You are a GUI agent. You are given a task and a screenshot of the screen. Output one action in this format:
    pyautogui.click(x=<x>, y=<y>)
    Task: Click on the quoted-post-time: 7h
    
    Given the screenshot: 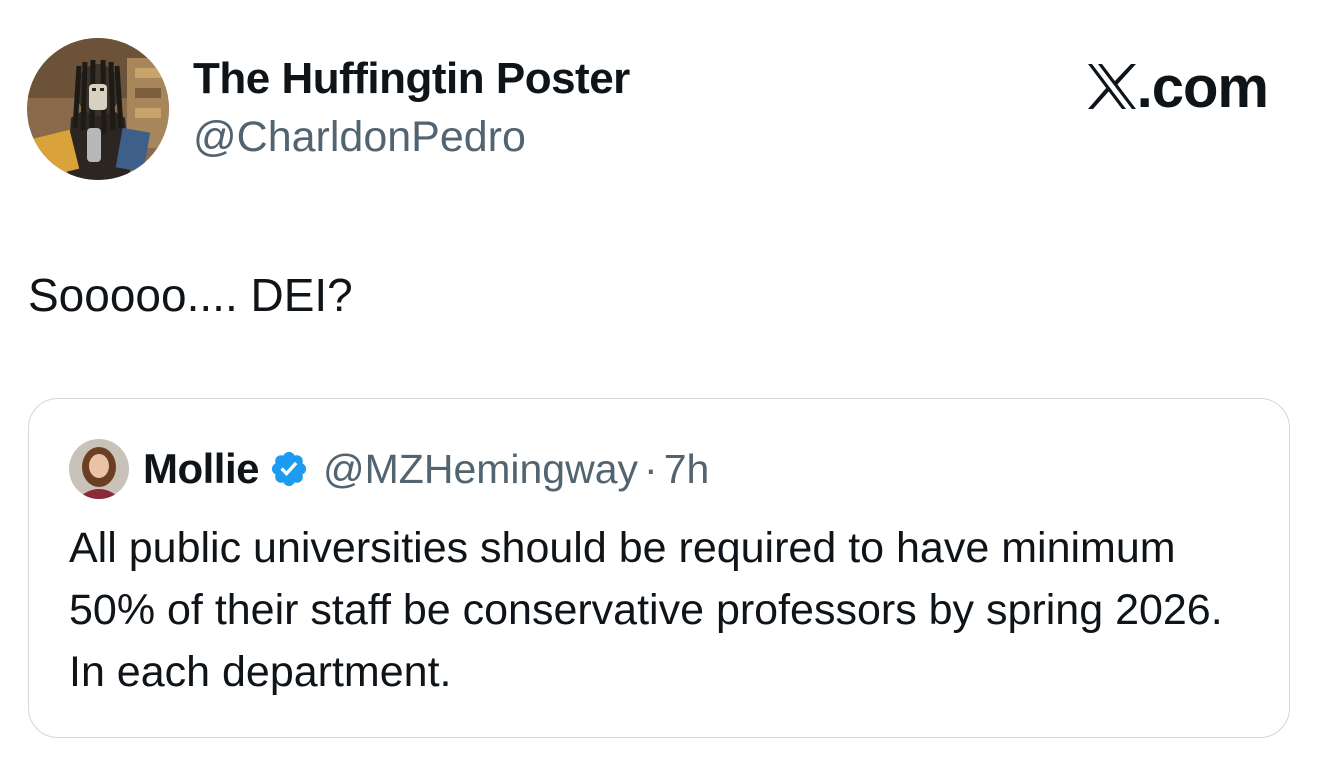 What is the action you would take?
    pyautogui.click(x=687, y=469)
    